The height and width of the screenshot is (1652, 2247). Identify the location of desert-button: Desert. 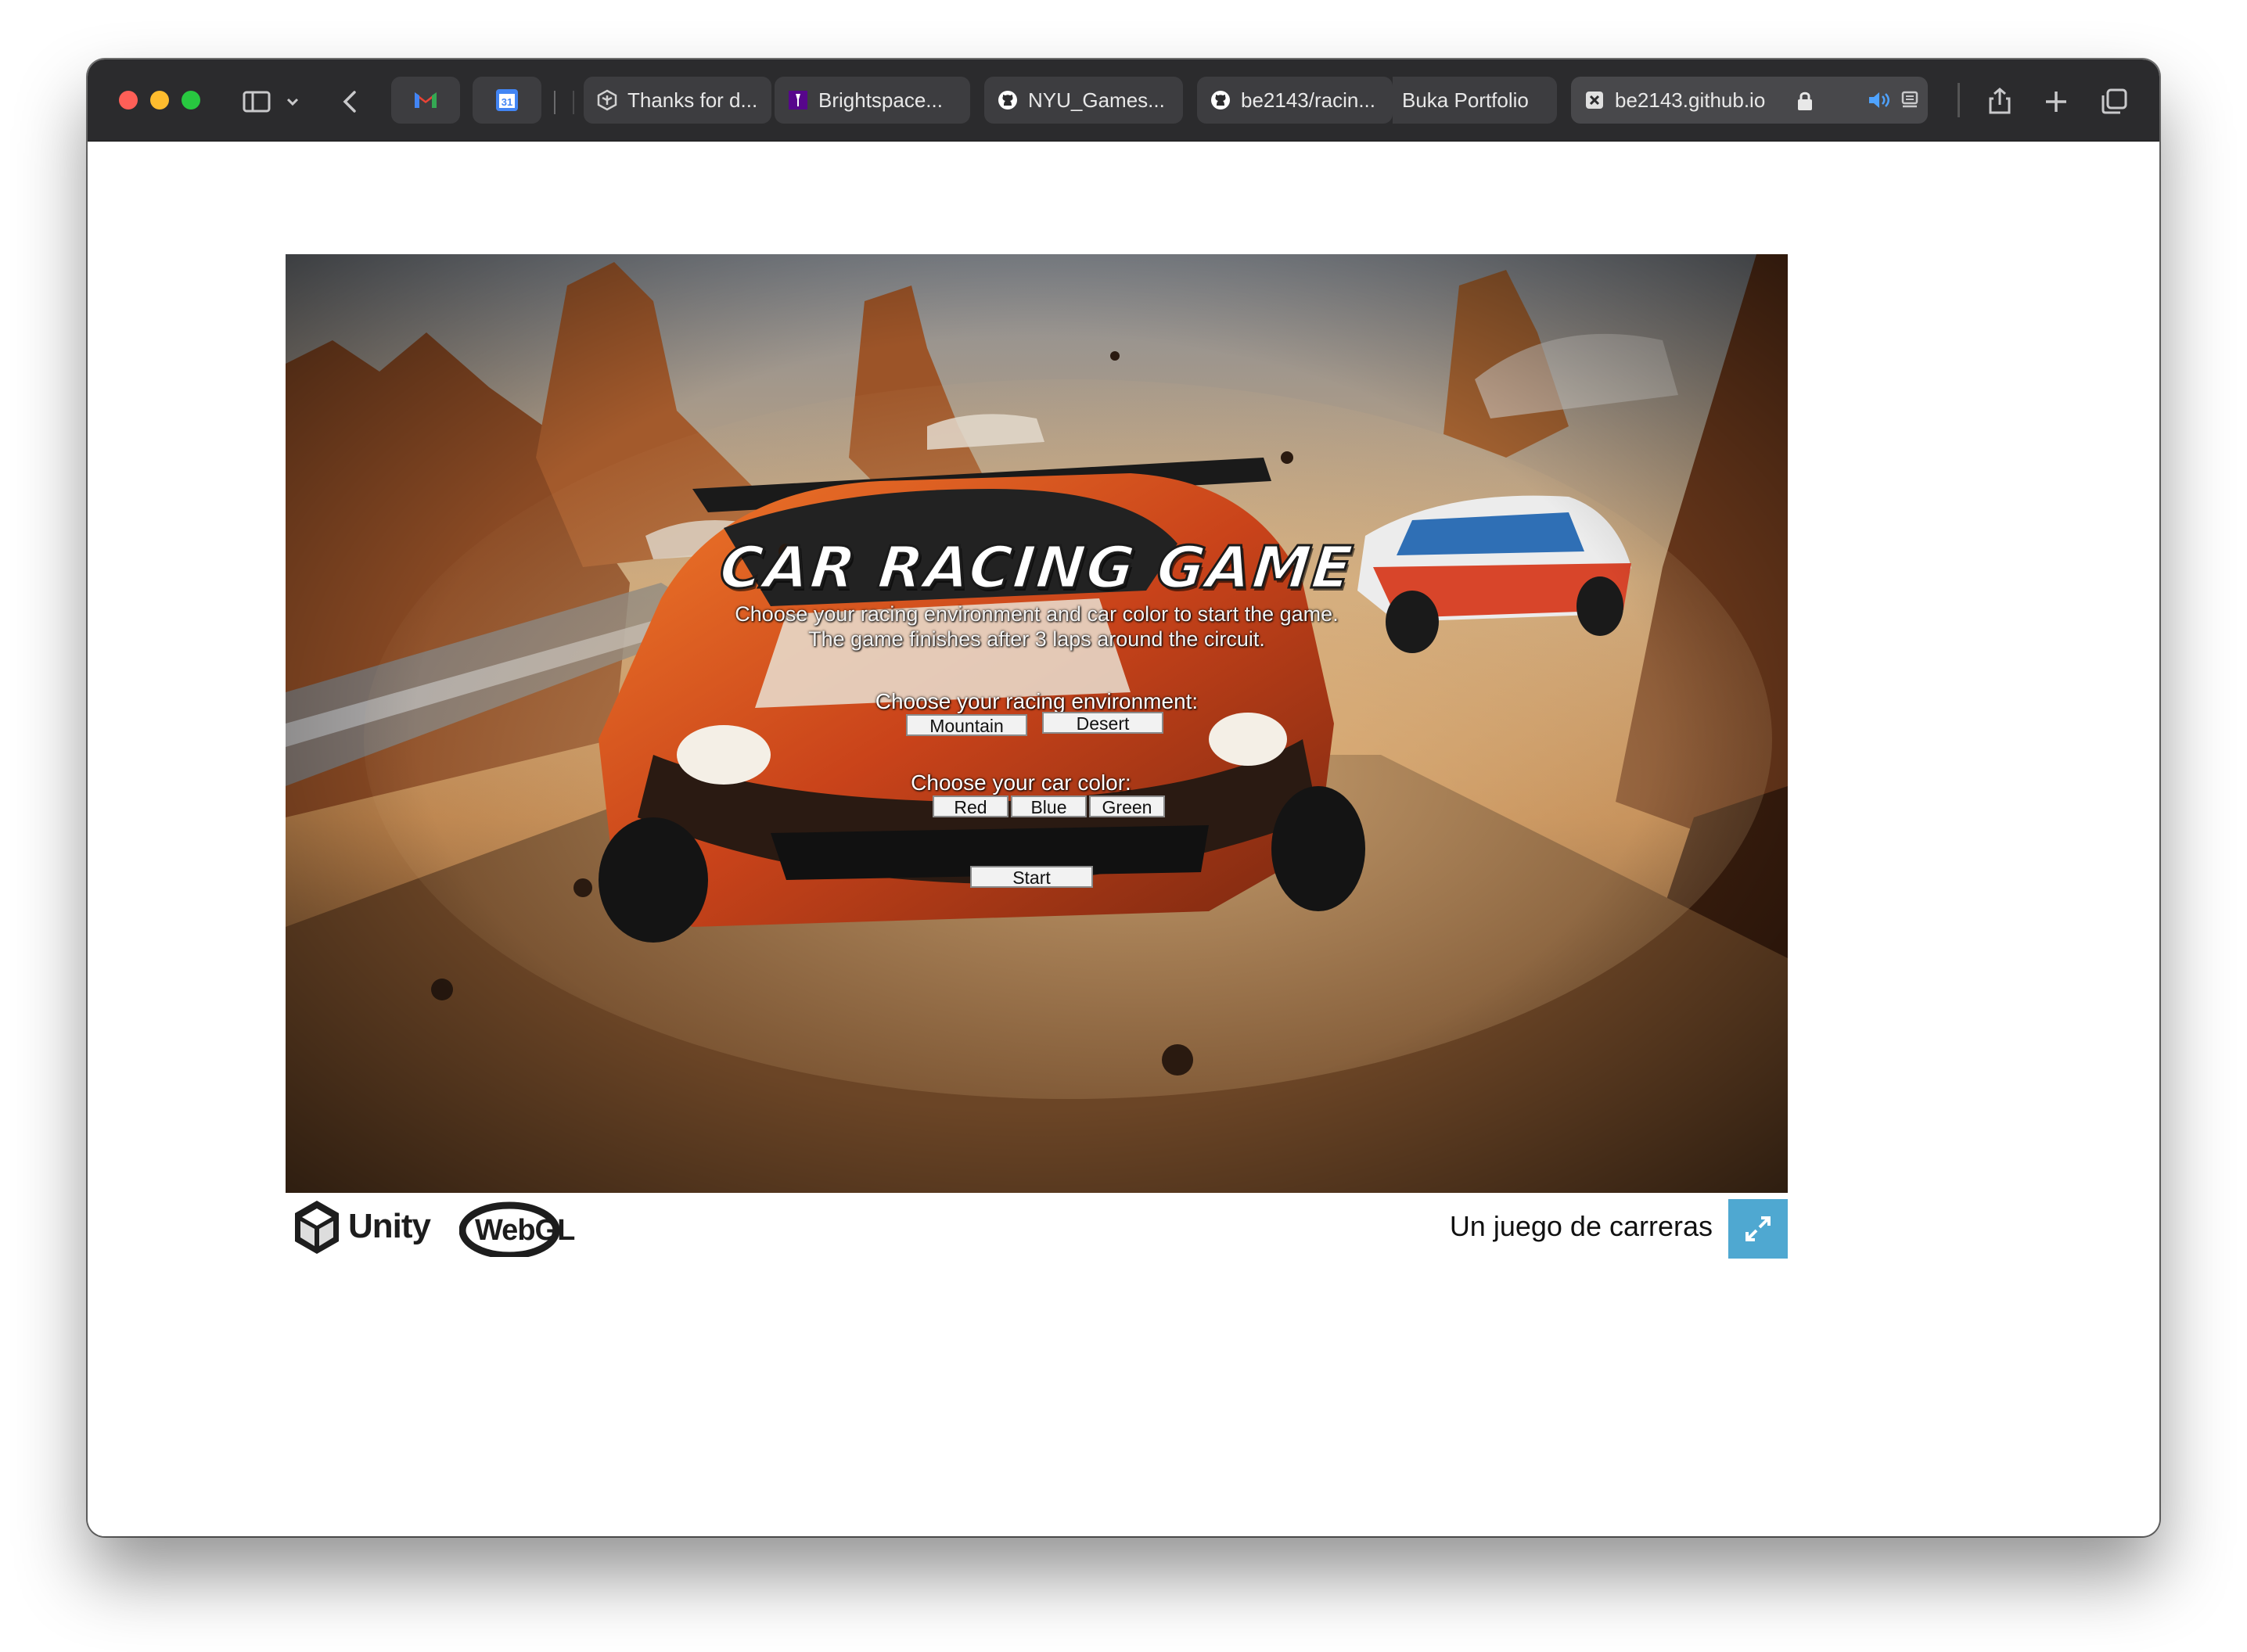
(1102, 723).